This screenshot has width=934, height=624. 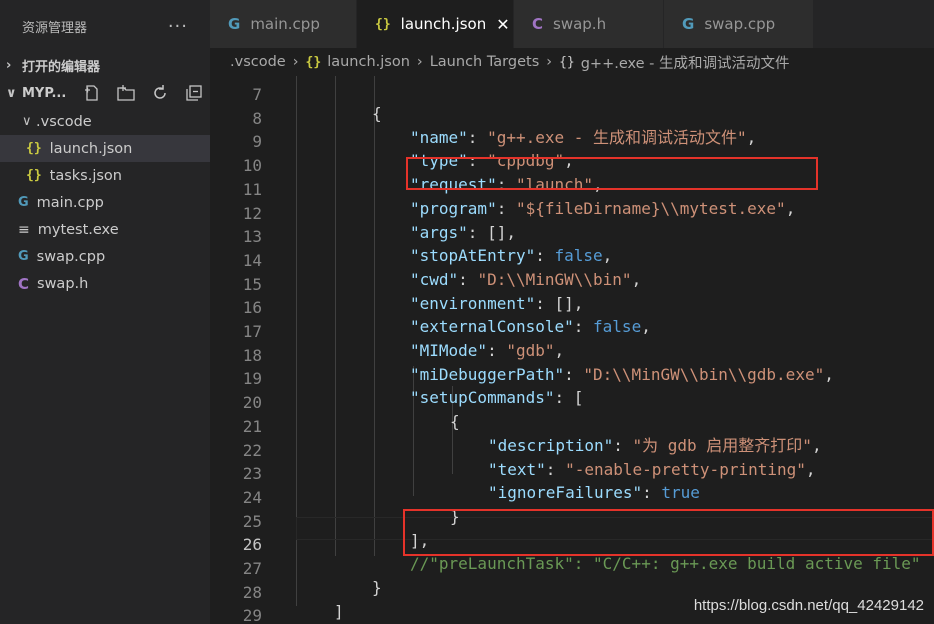 What do you see at coordinates (532, 435) in the screenshot?
I see `code-line: 21 "description": "为 gdb 启用整齐打印",` at bounding box center [532, 435].